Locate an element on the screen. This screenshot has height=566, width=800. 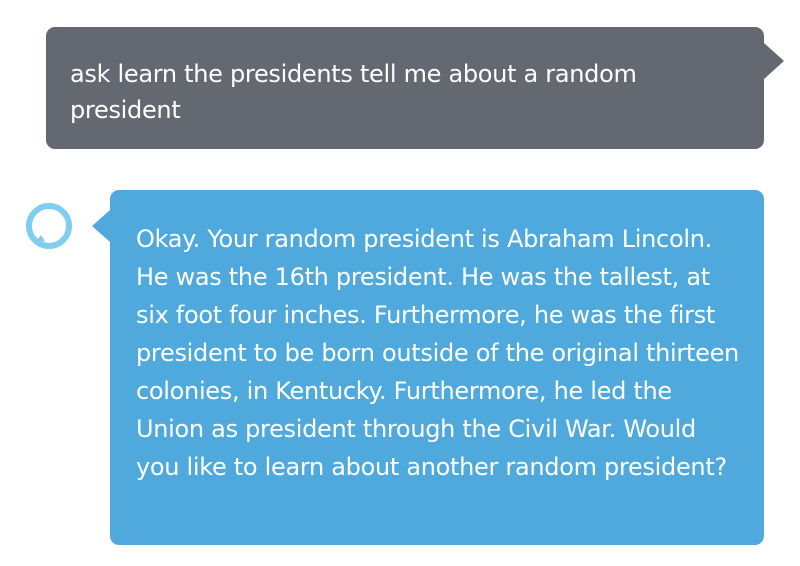
user-bubble-tail is located at coordinates (774, 61).